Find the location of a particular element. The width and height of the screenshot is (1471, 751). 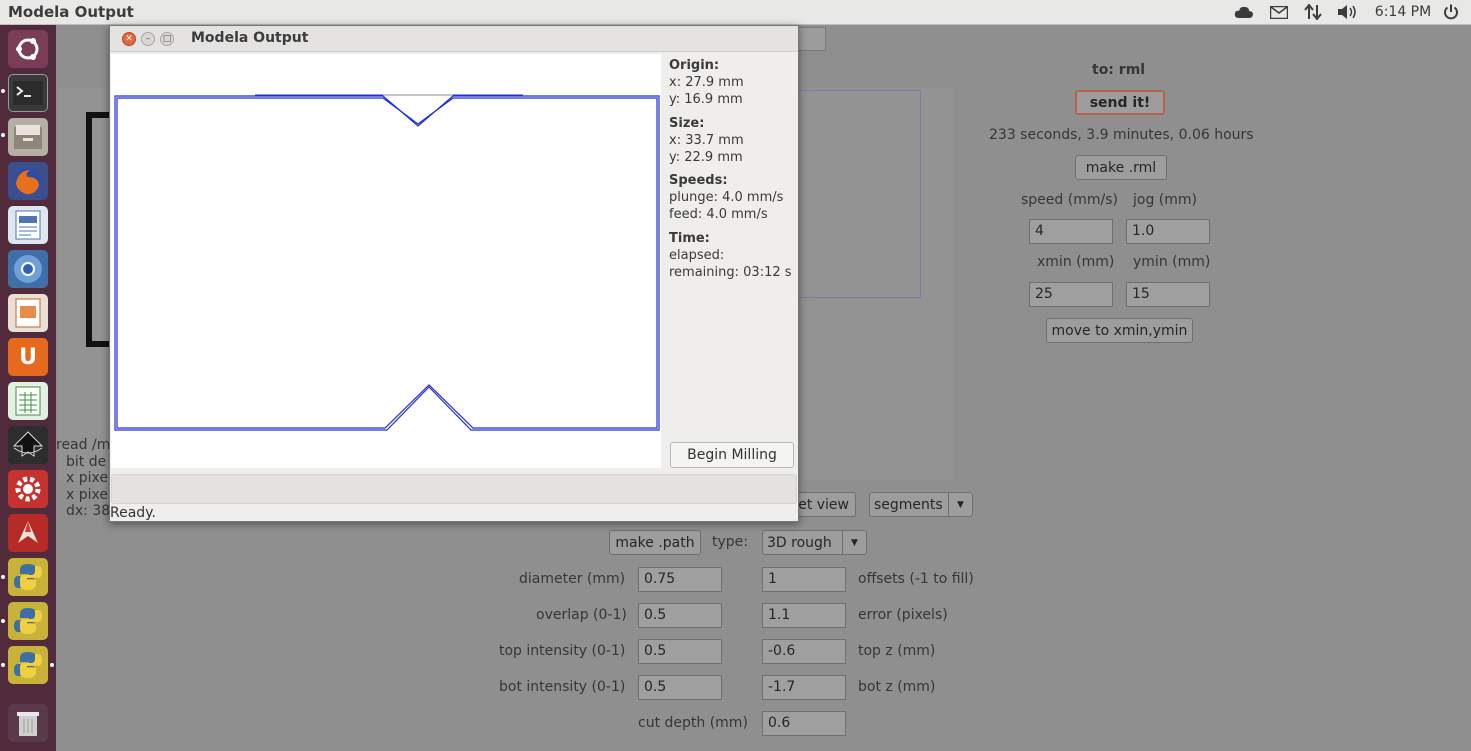

top-z-label: top z (mm) is located at coordinates (897, 651).